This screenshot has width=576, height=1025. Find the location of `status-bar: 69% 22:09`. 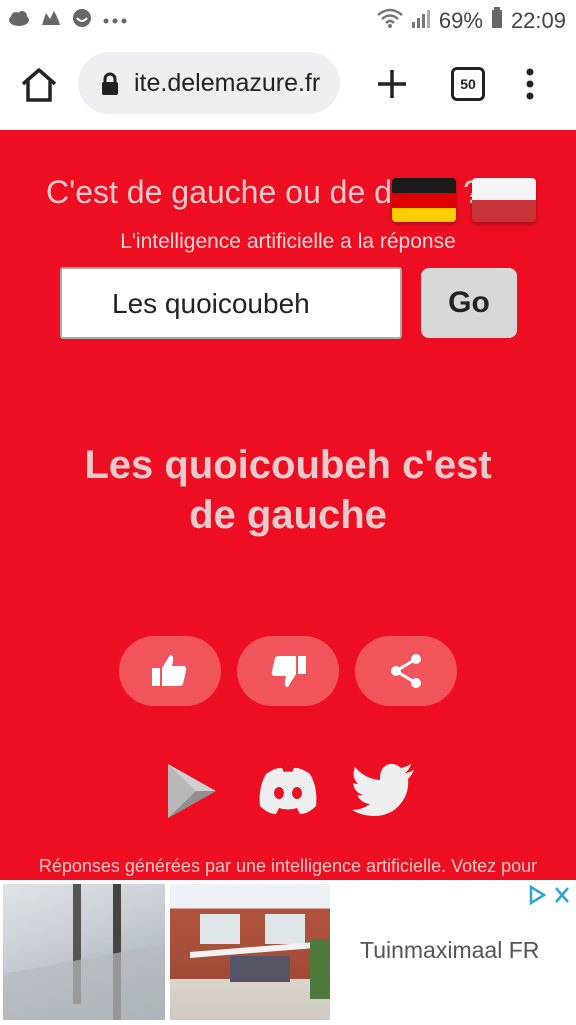

status-bar: 69% 22:09 is located at coordinates (288, 20).